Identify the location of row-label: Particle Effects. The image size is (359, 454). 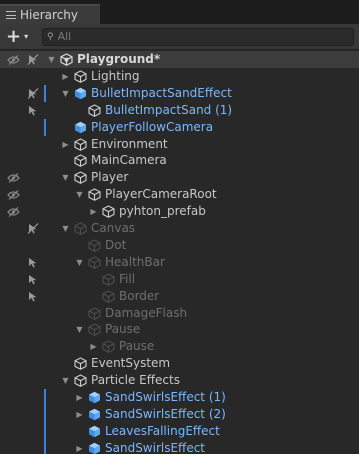
(135, 380).